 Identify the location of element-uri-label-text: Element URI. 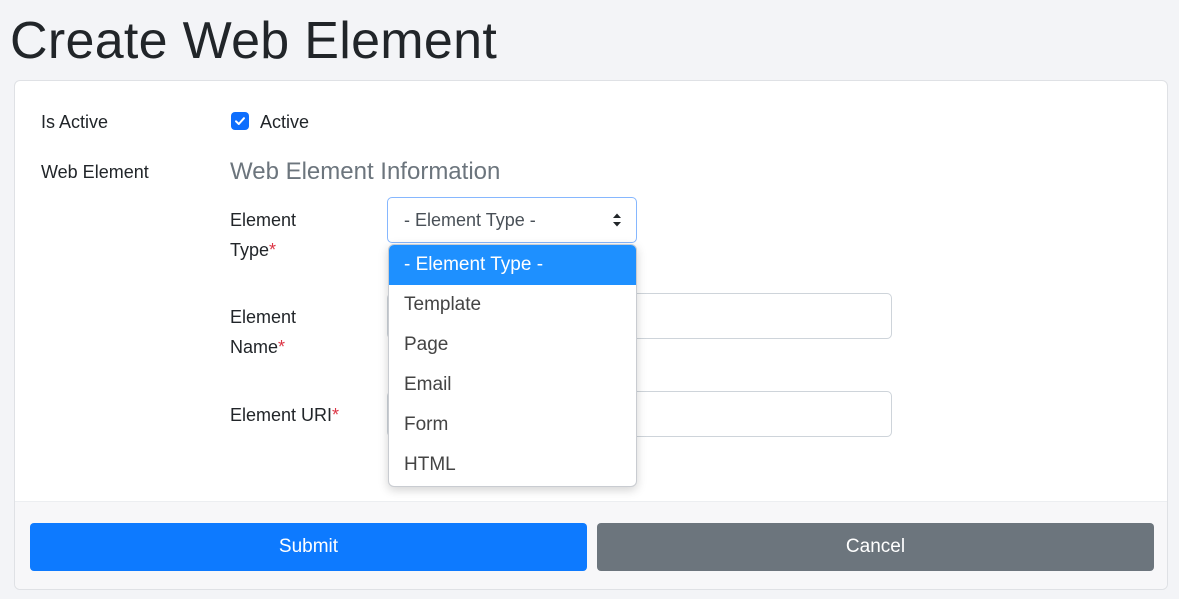
(281, 415).